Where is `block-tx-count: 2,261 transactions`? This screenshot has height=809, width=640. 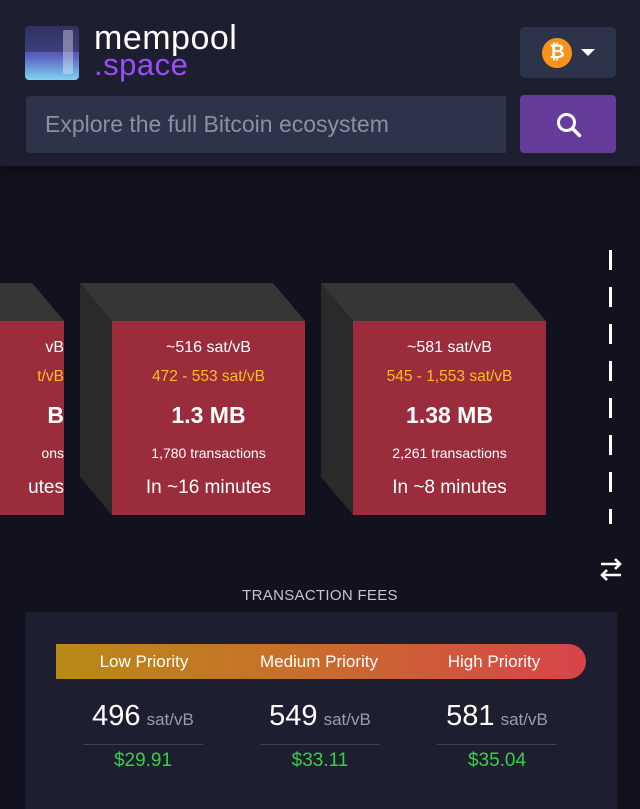
block-tx-count: 2,261 transactions is located at coordinates (449, 453).